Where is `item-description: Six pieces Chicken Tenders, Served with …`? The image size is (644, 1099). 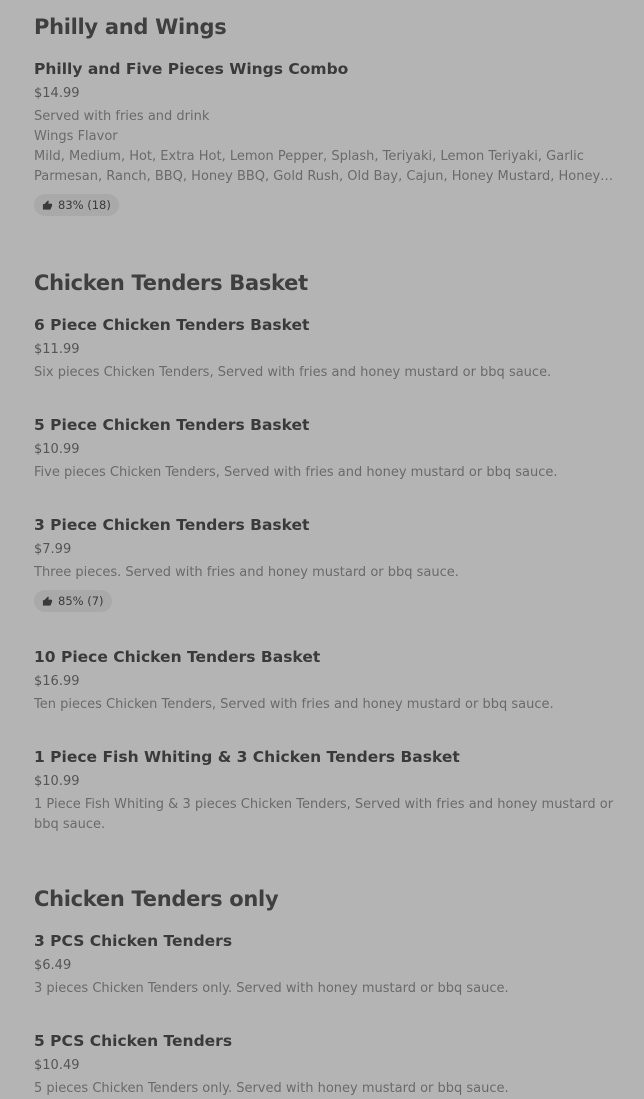 item-description: Six pieces Chicken Tenders, Served with … is located at coordinates (293, 372).